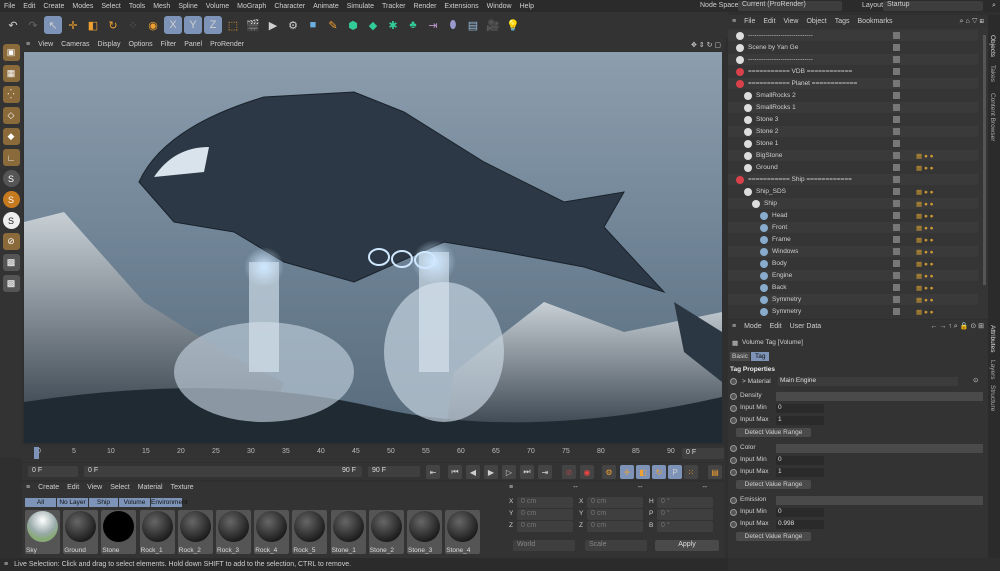  What do you see at coordinates (11, 94) in the screenshot?
I see `points-mode-icon: ⁛` at bounding box center [11, 94].